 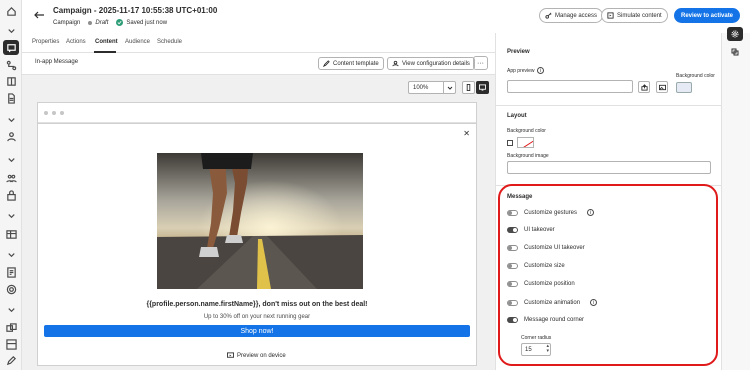 I want to click on image-icon, so click(x=662, y=87).